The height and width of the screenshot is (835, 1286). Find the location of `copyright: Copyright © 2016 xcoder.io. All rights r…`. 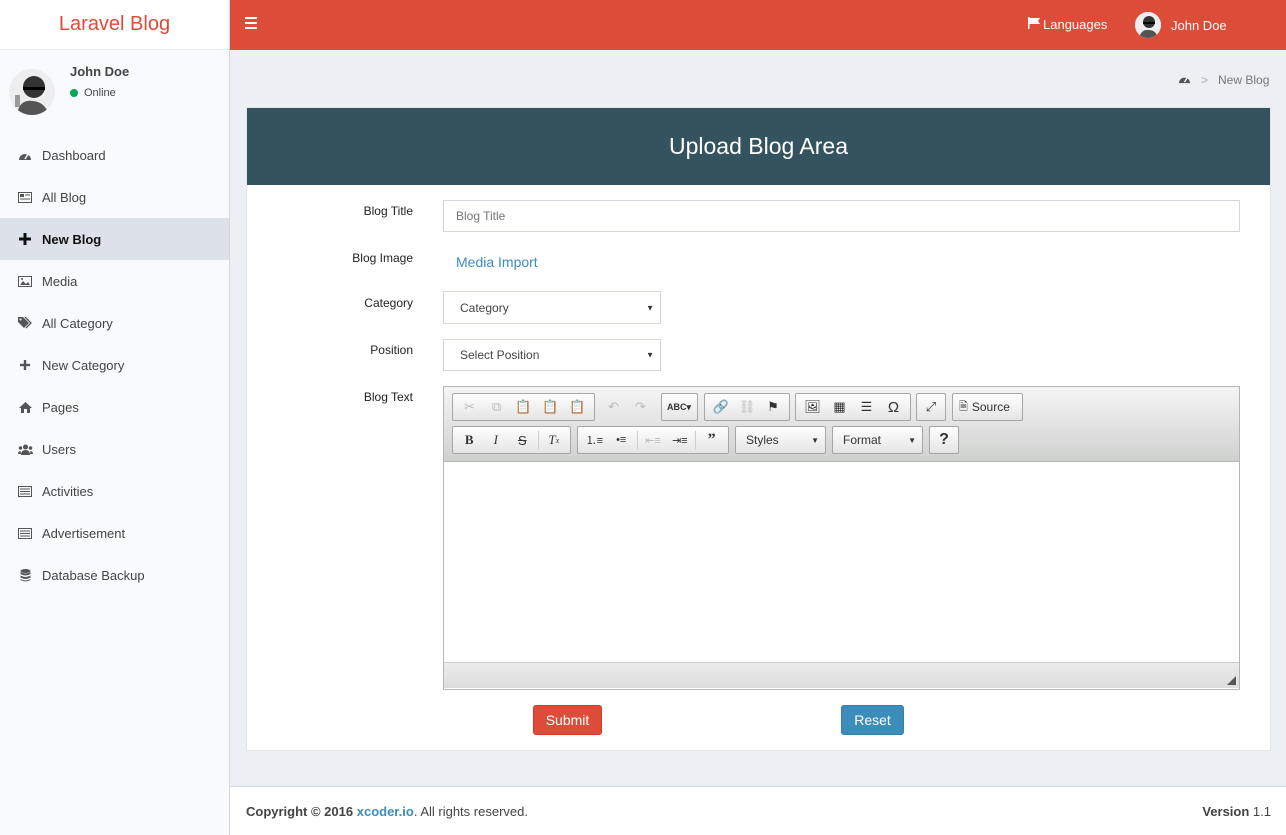

copyright: Copyright © 2016 xcoder.io. All rights r… is located at coordinates (387, 811).